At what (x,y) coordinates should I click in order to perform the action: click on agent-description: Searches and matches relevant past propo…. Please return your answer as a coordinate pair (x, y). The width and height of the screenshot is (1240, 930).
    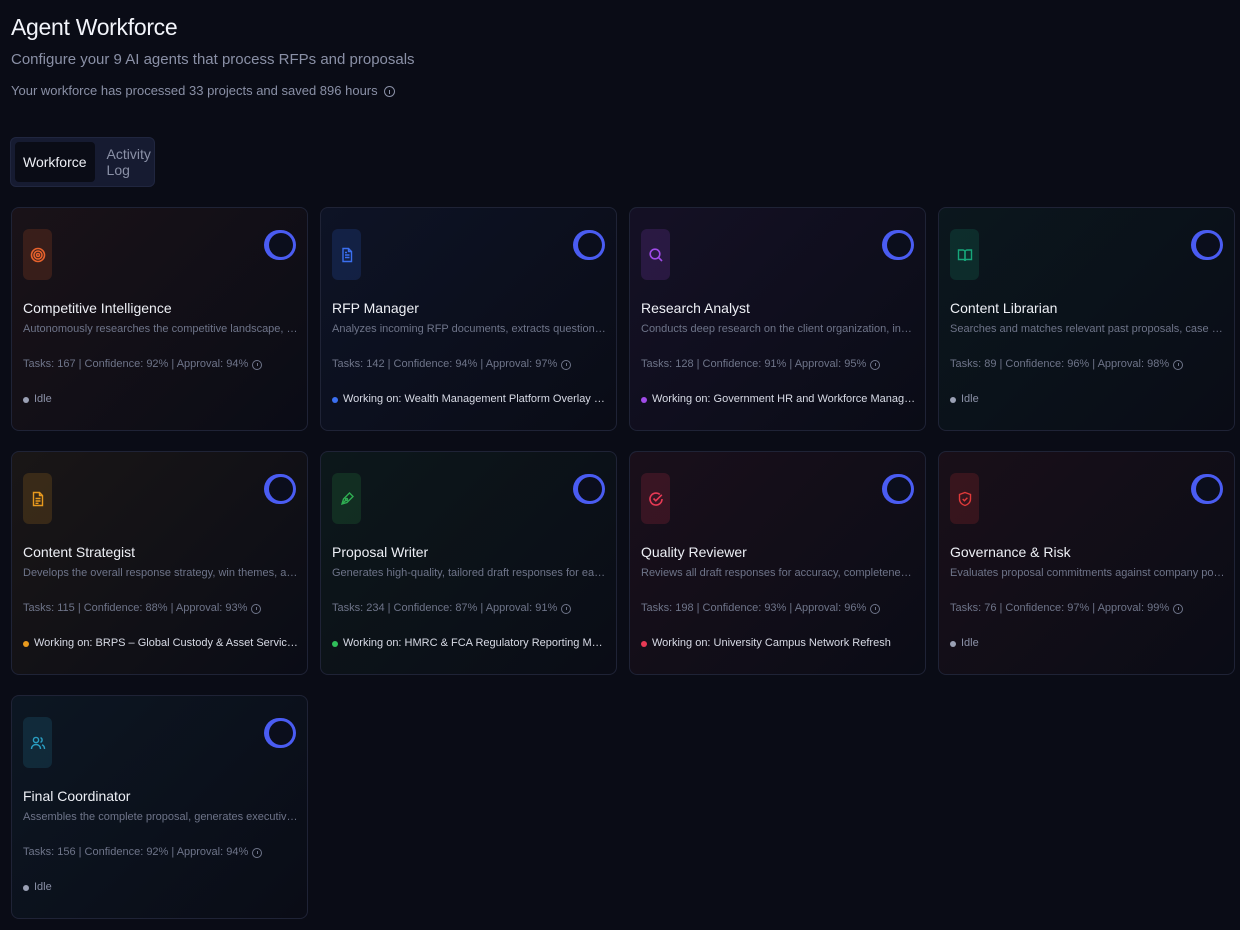
    Looking at the image, I should click on (1087, 329).